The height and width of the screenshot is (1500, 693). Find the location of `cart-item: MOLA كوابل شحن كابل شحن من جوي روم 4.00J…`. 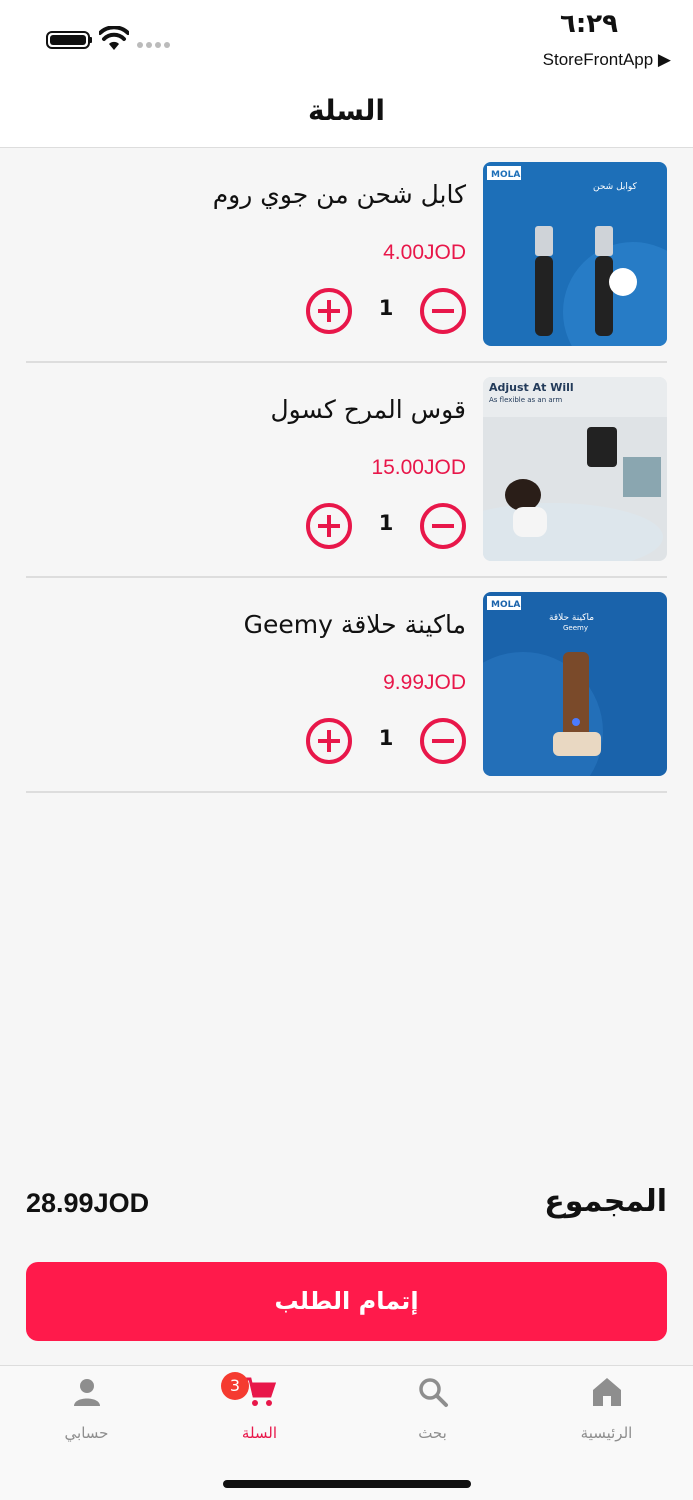

cart-item: MOLA كوابل شحن كابل شحن من جوي روم 4.00J… is located at coordinates (346, 255).